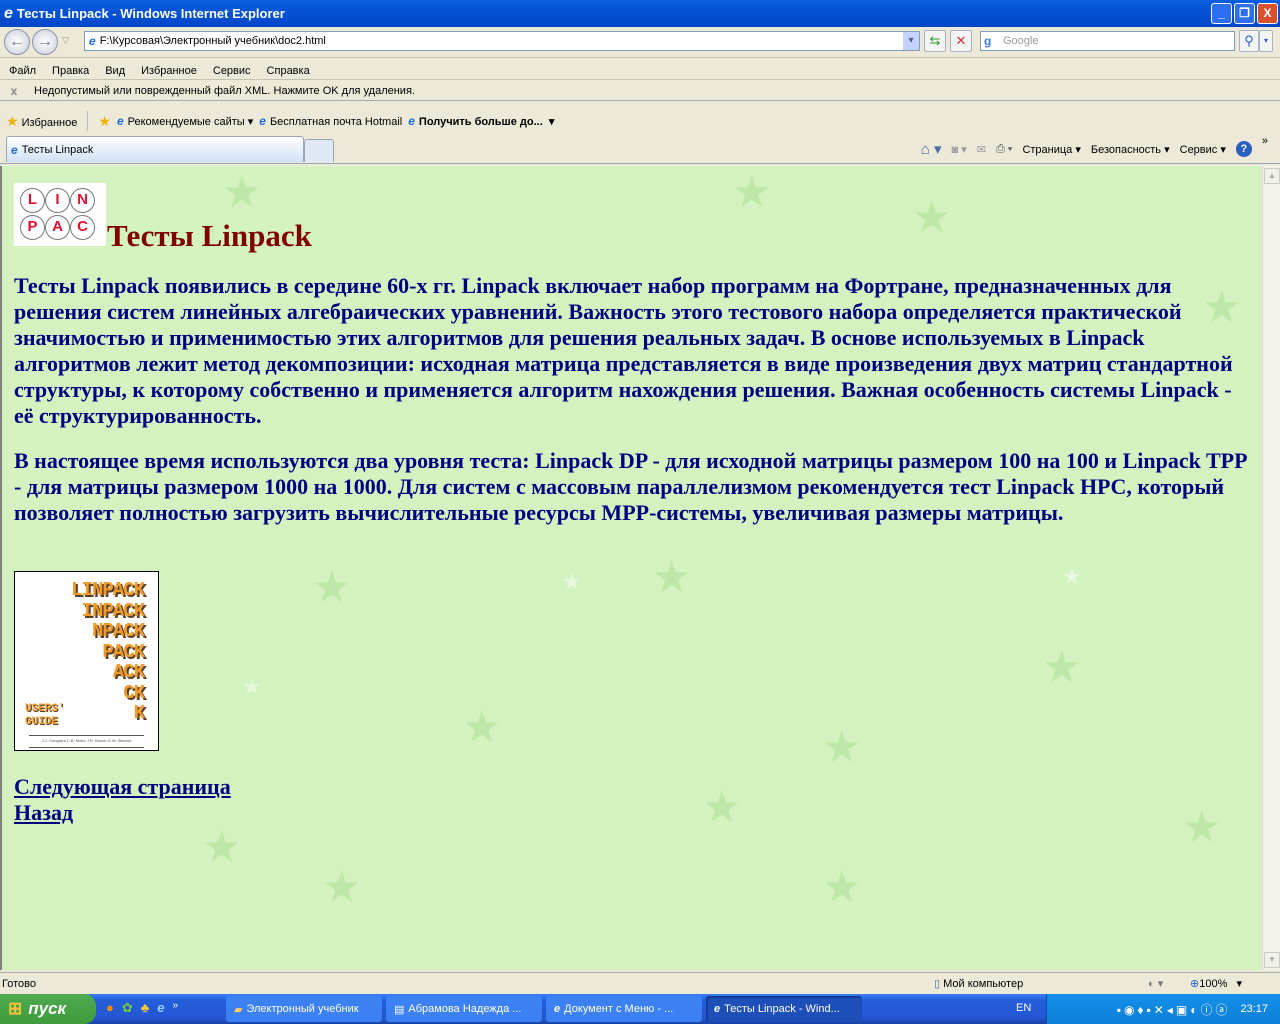 Image resolution: width=1280 pixels, height=1024 pixels. Describe the element at coordinates (82, 200) in the screenshot. I see `logo-letter: N` at that location.